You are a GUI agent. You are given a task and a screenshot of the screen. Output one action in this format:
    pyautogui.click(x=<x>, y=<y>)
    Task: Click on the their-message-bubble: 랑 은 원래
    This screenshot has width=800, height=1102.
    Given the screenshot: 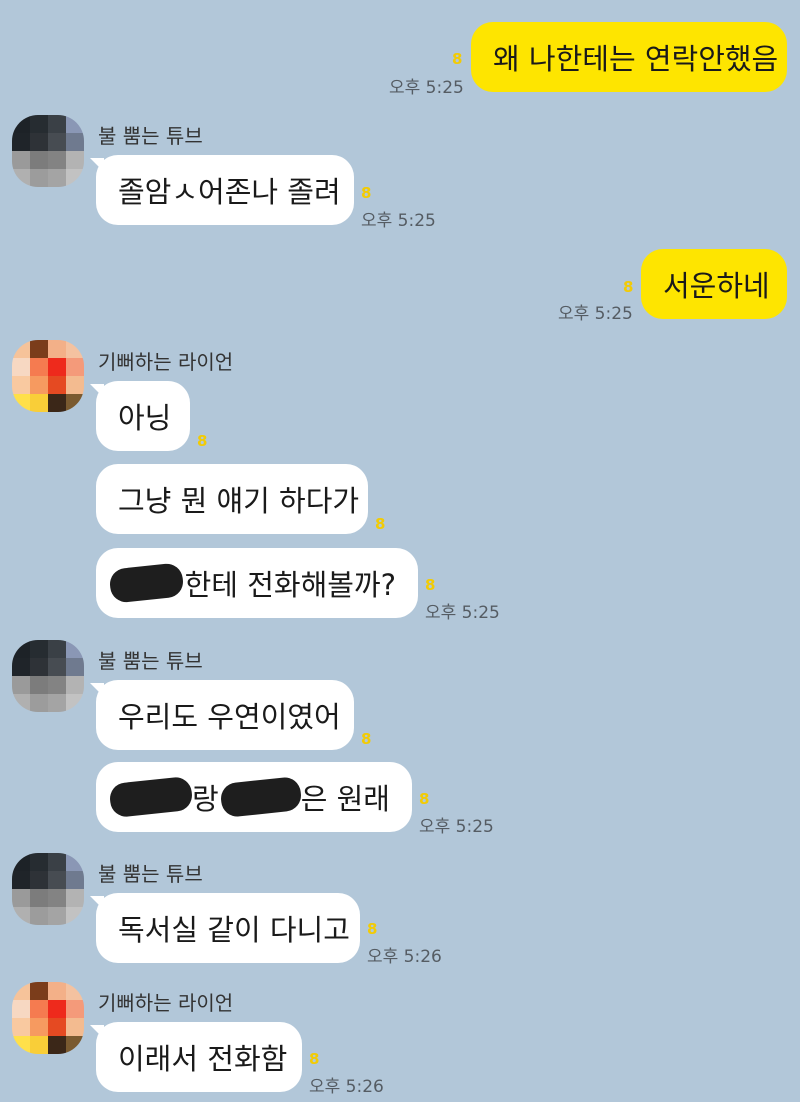 What is the action you would take?
    pyautogui.click(x=254, y=797)
    